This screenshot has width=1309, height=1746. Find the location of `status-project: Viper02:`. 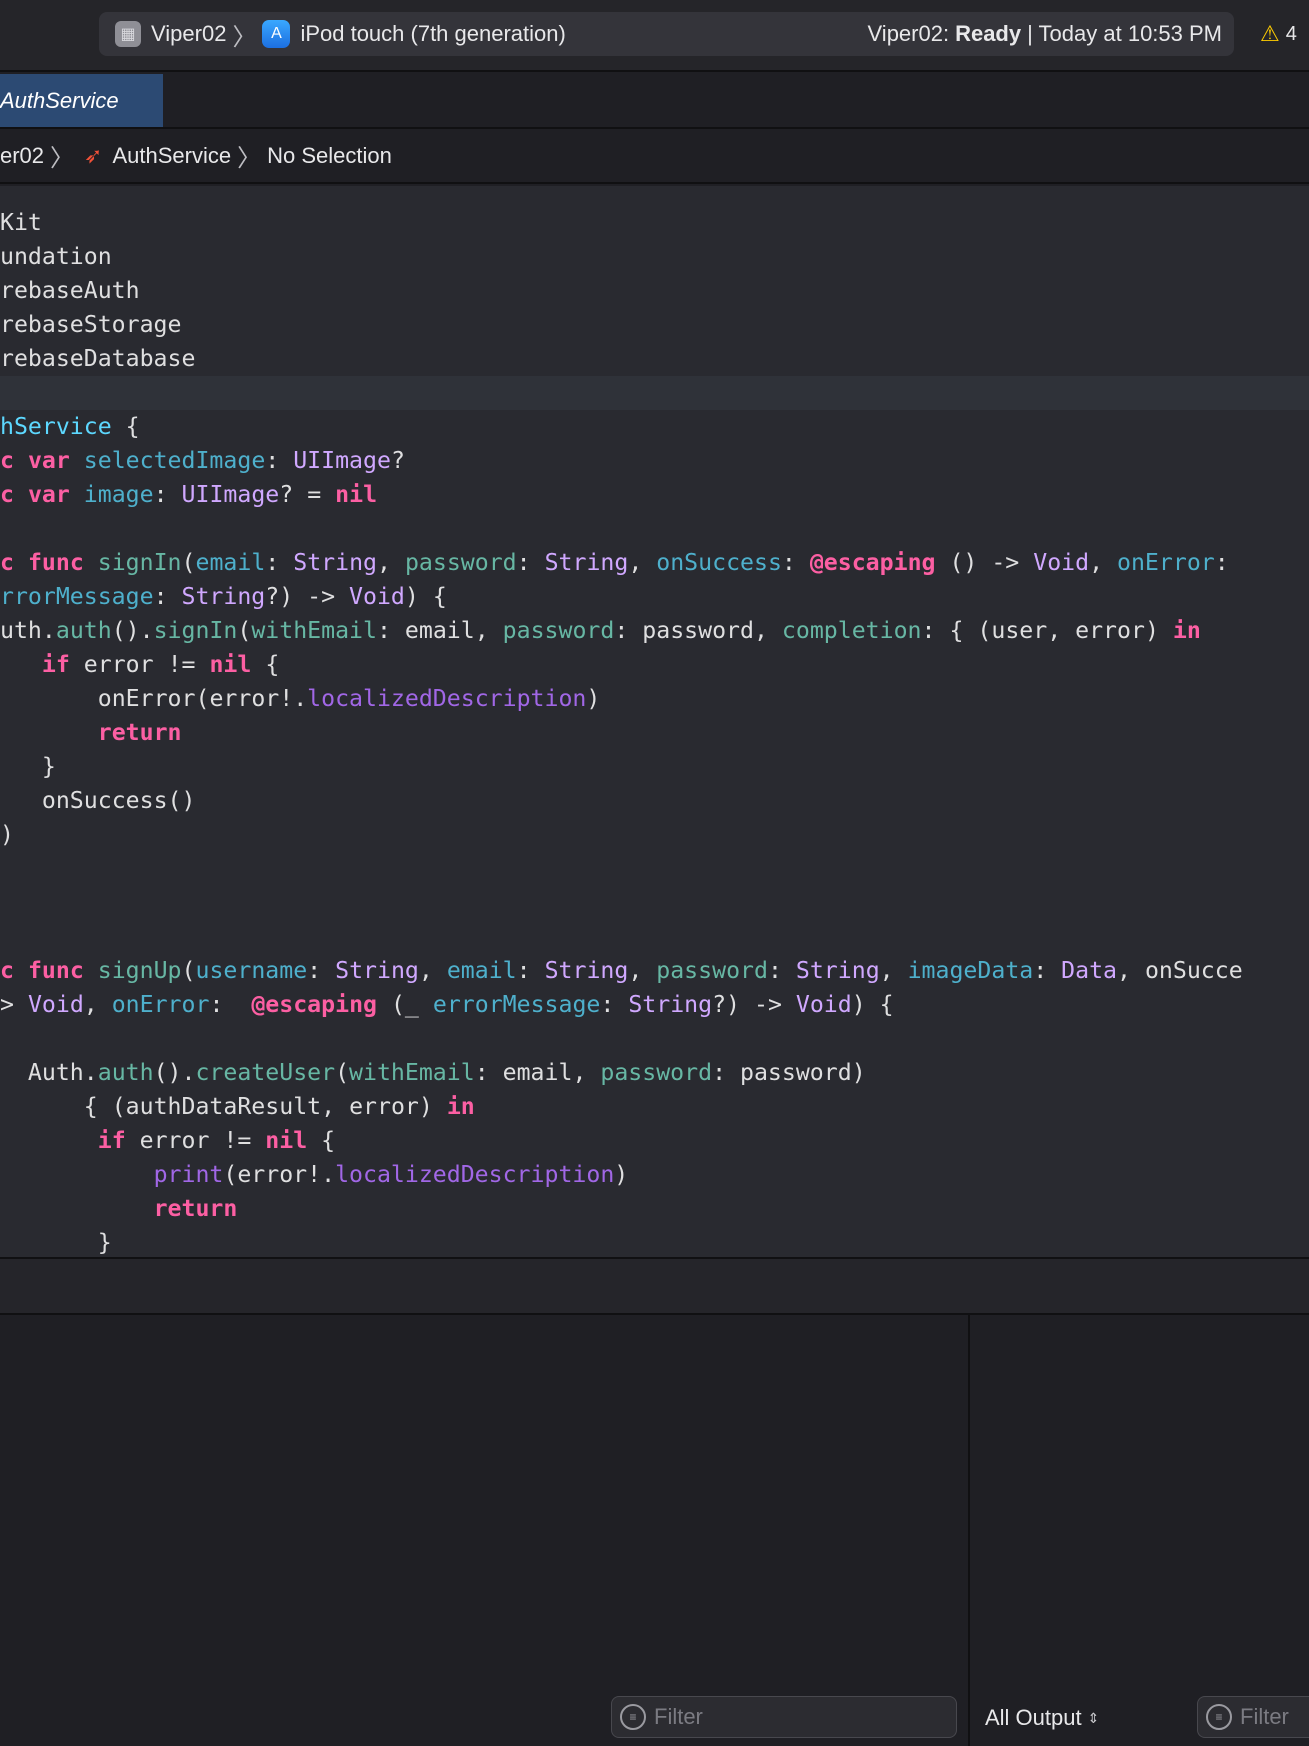

status-project: Viper02: is located at coordinates (908, 33).